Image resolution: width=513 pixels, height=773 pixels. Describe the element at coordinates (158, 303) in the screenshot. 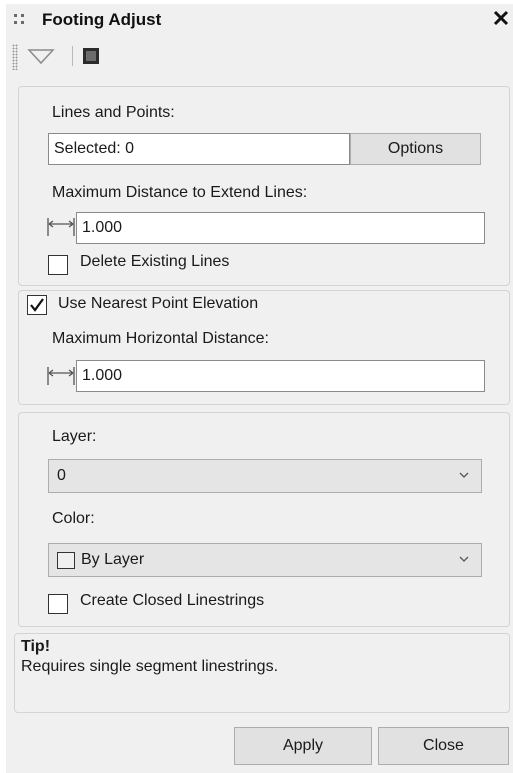

I see `use-nearest-label: Use Nearest Point Elevation` at that location.